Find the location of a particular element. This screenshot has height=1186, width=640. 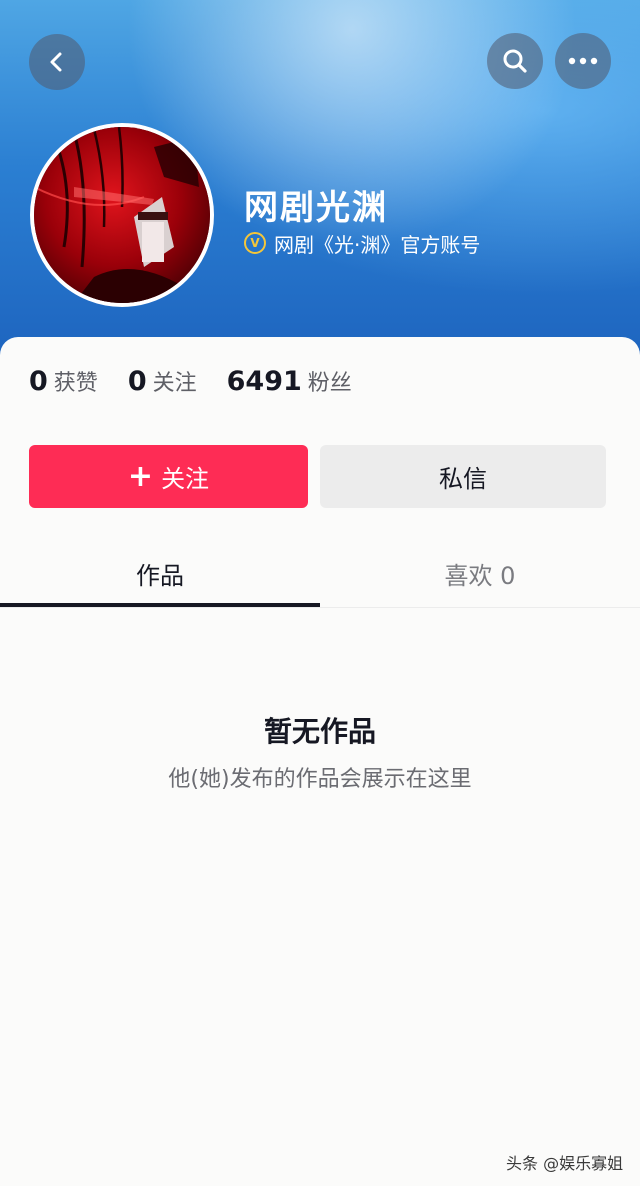

follow-button-label: 关注 is located at coordinates (185, 479).